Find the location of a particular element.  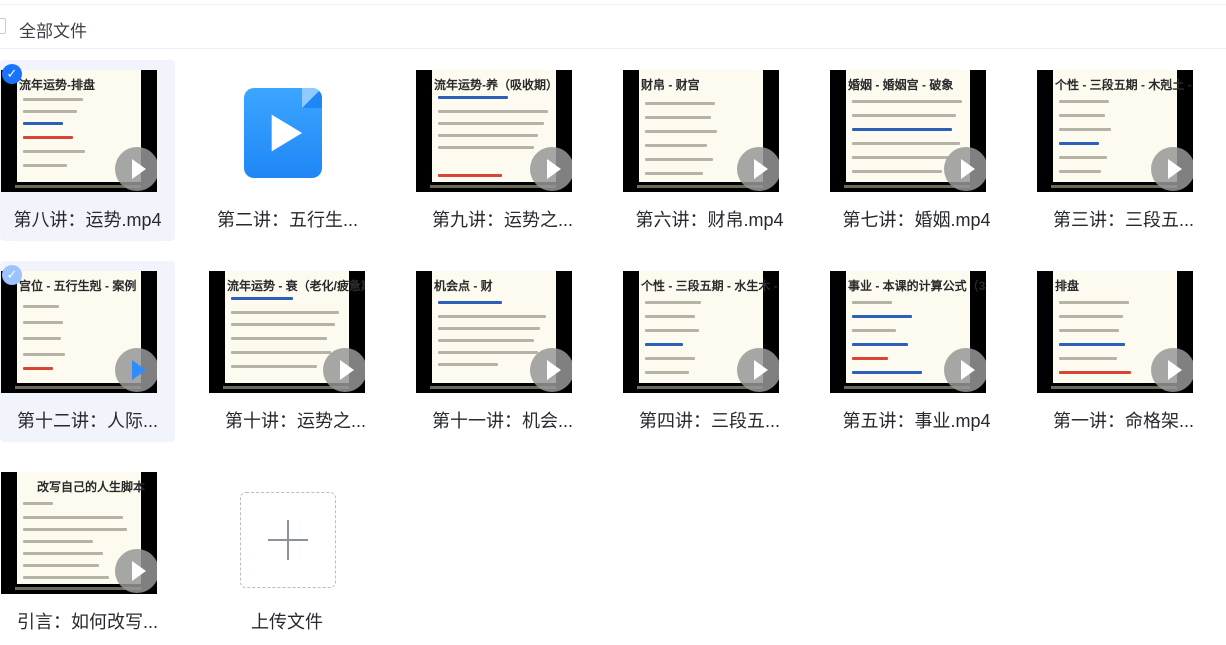

video-thumbnail: 宫位 - 五行生剋 - 案例 is located at coordinates (79, 332).